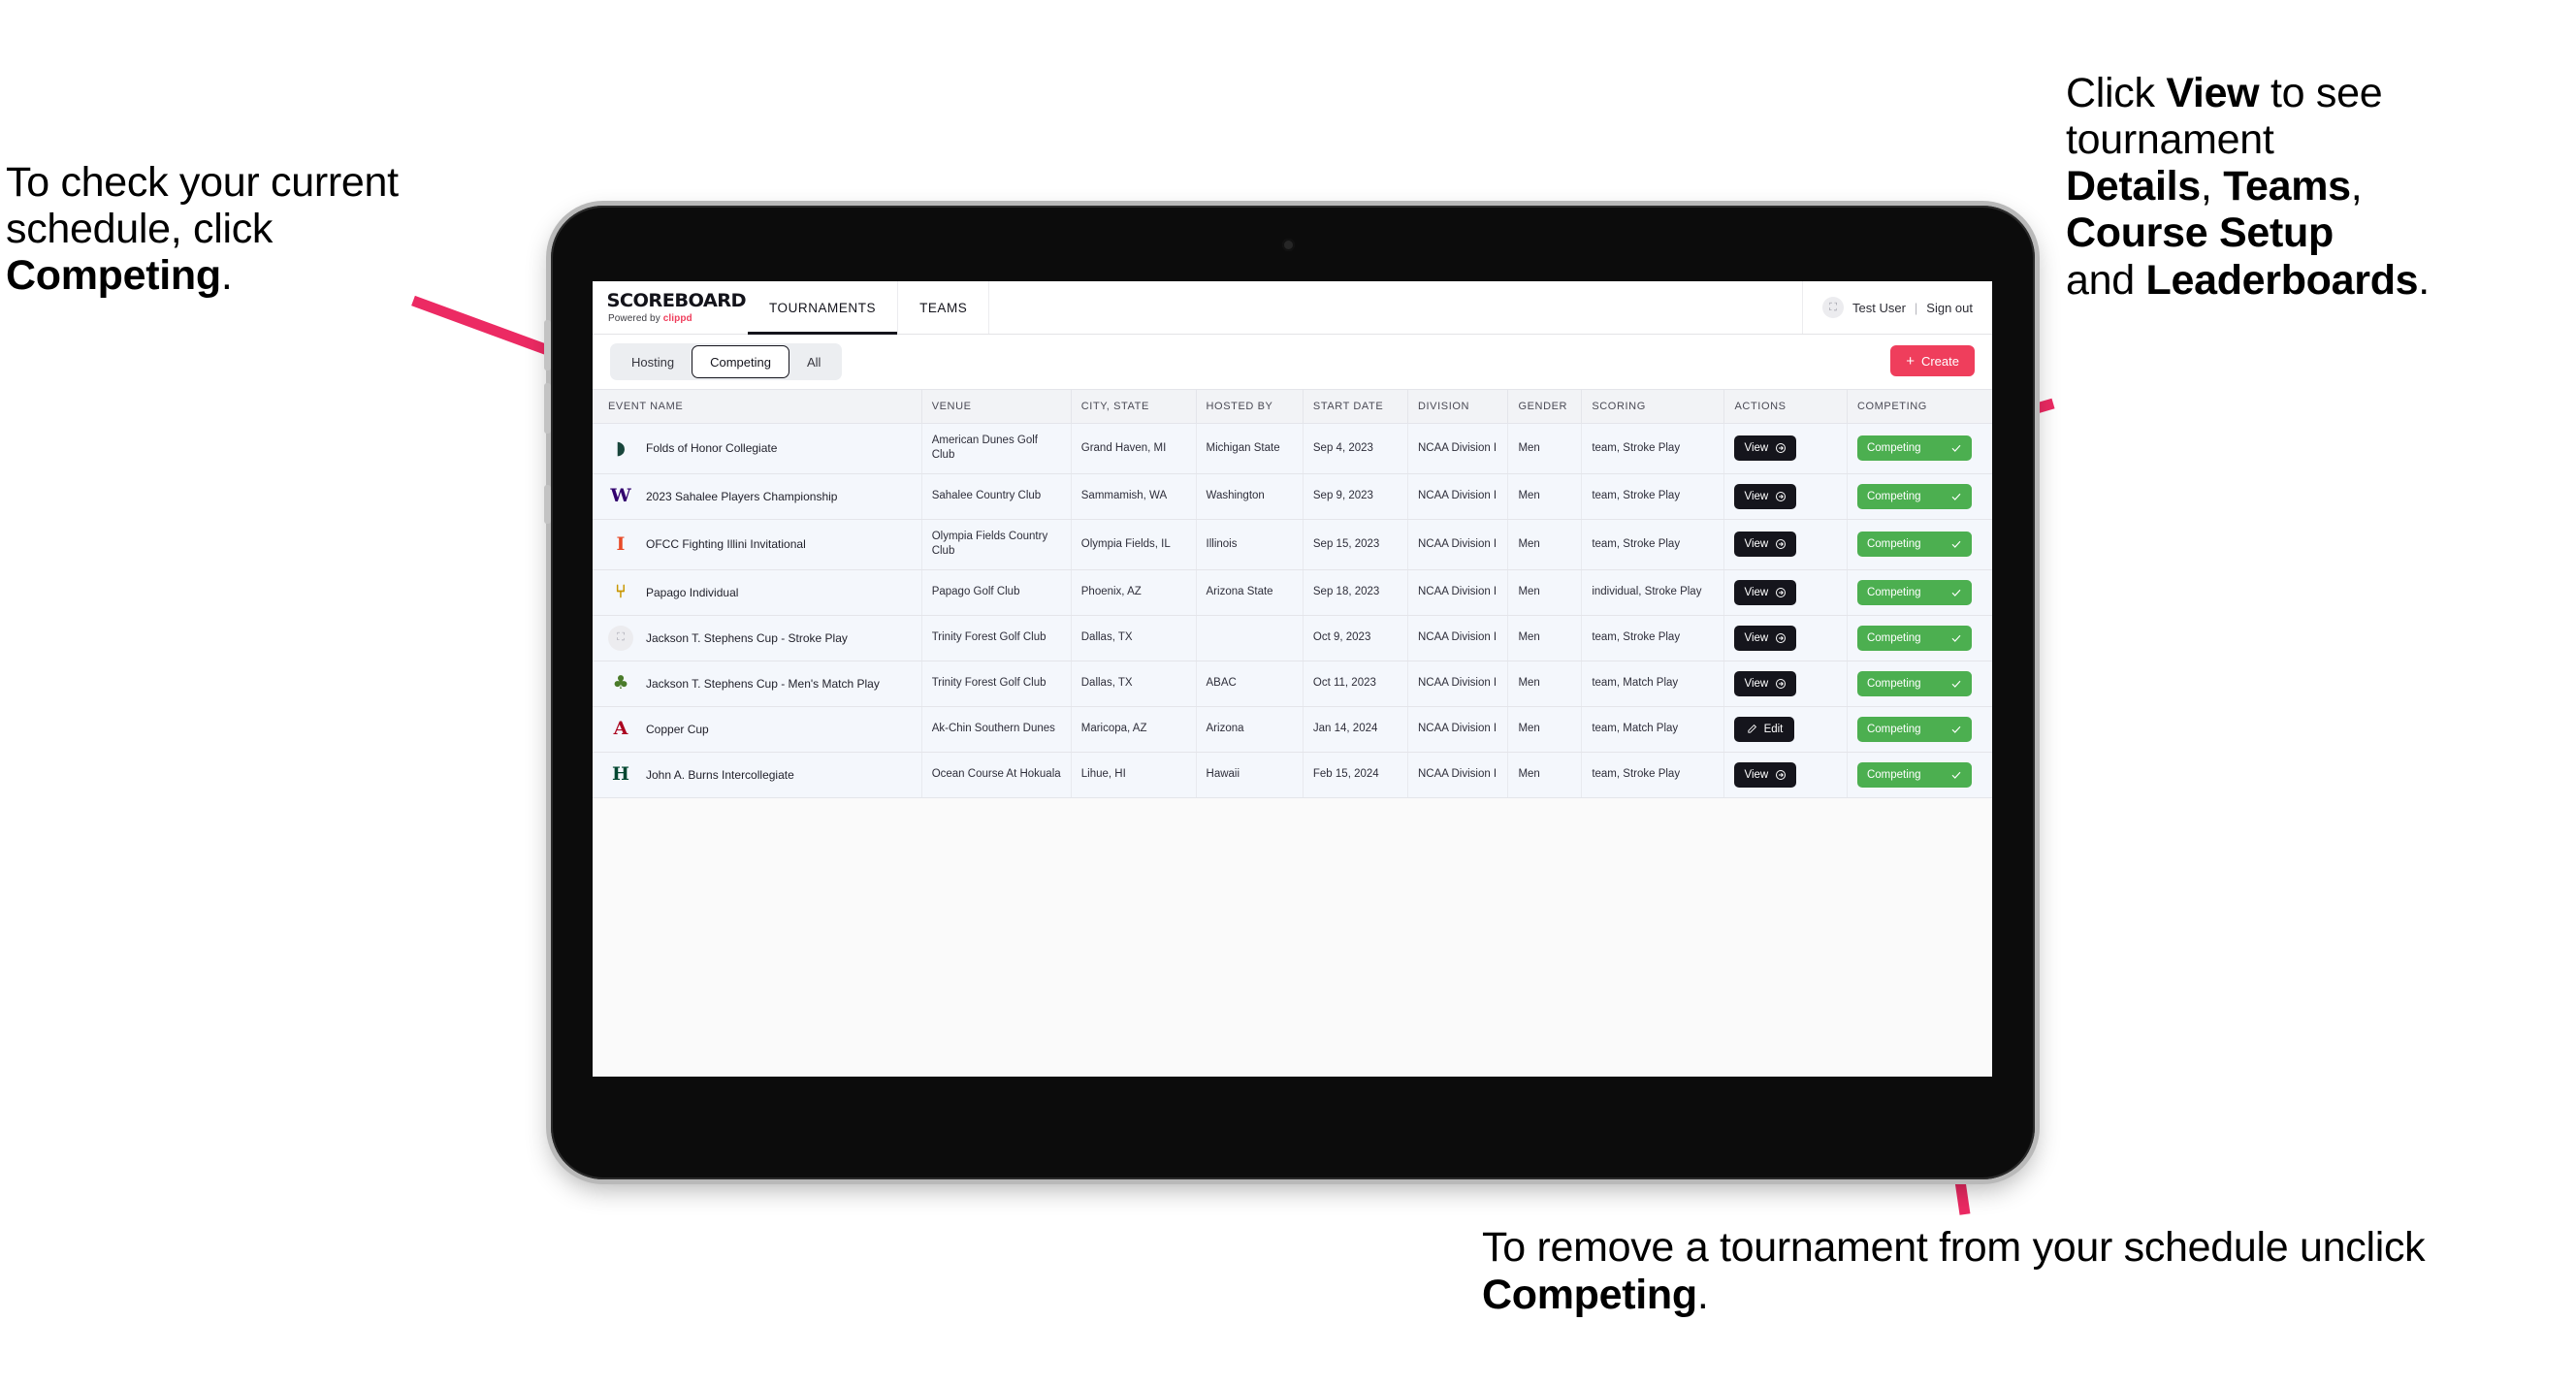  What do you see at coordinates (670, 307) in the screenshot?
I see `brand-logo: SCOREBOARD Powered by clippd` at bounding box center [670, 307].